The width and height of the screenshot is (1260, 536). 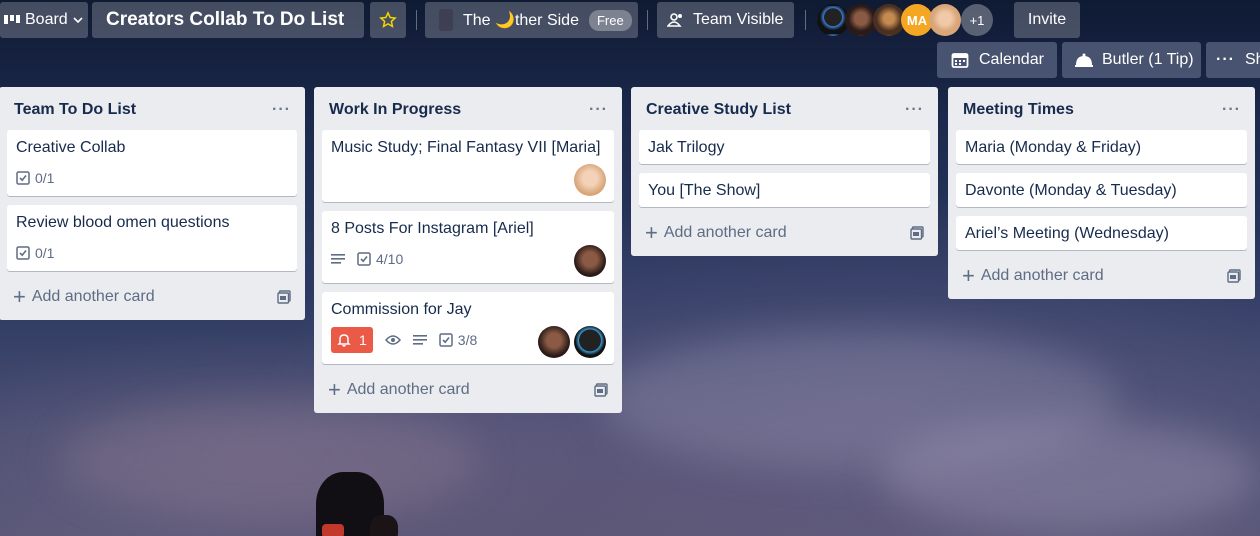 I want to click on visibility-label: Team Visible, so click(x=738, y=19).